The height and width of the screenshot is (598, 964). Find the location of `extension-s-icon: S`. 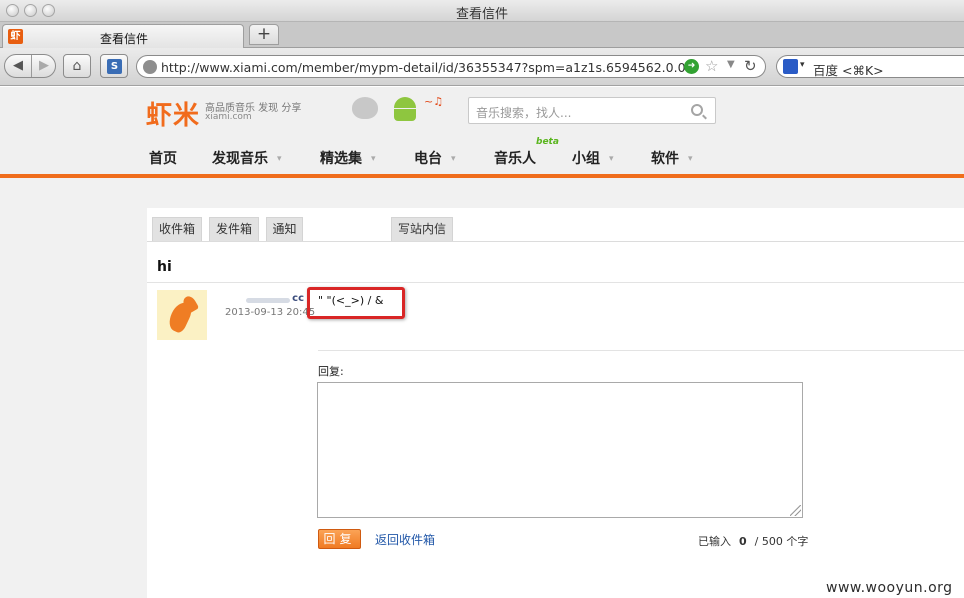

extension-s-icon: S is located at coordinates (114, 66).